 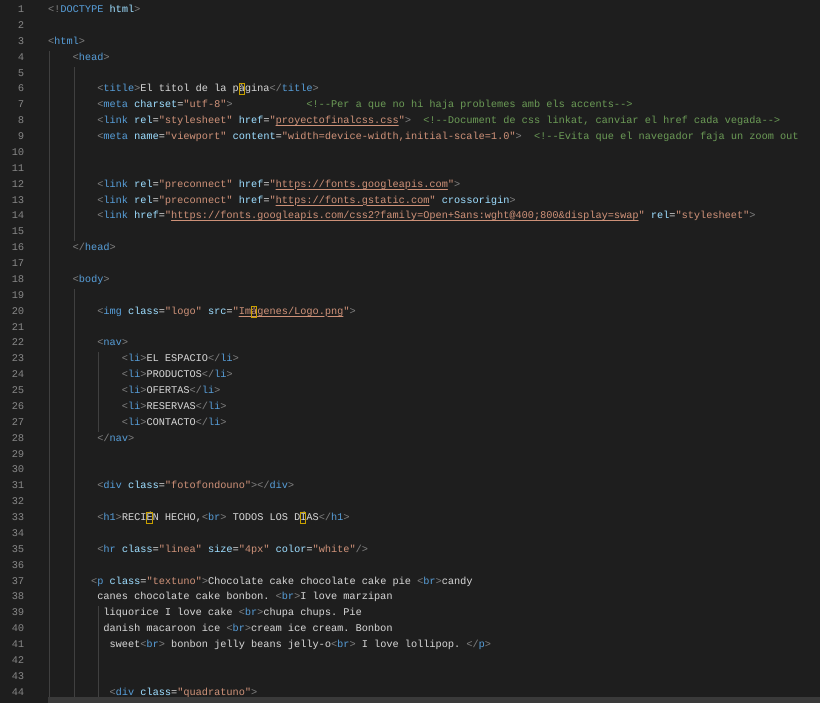 I want to click on code-line: <link rel="preconnect" href="https://fonts.googleapis.com">, so click(x=278, y=184).